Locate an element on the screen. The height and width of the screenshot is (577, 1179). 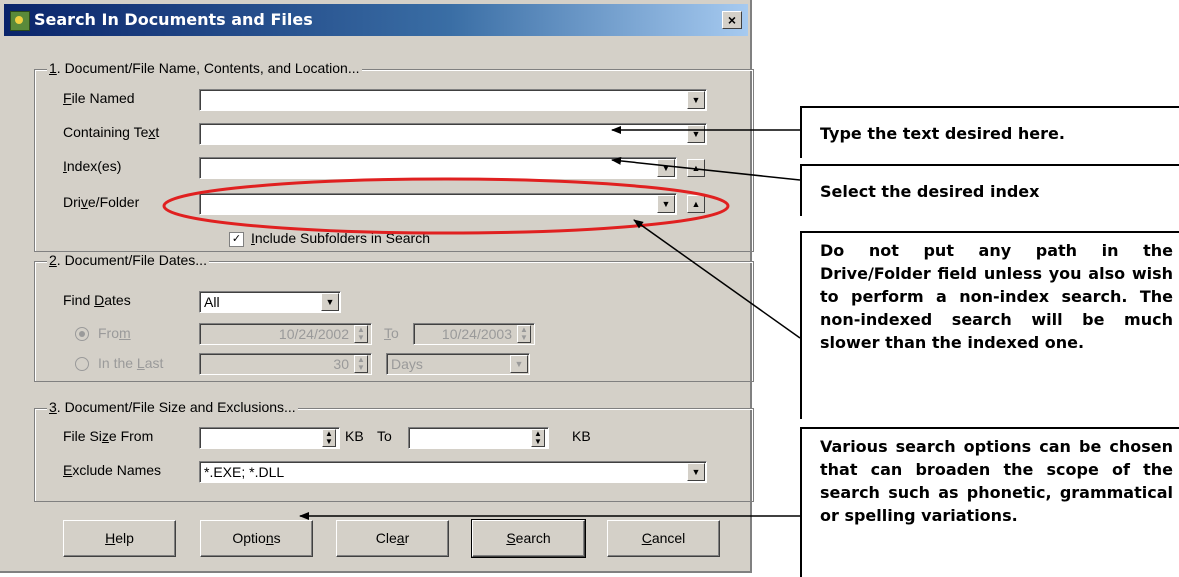
close-button: × is located at coordinates (732, 20).